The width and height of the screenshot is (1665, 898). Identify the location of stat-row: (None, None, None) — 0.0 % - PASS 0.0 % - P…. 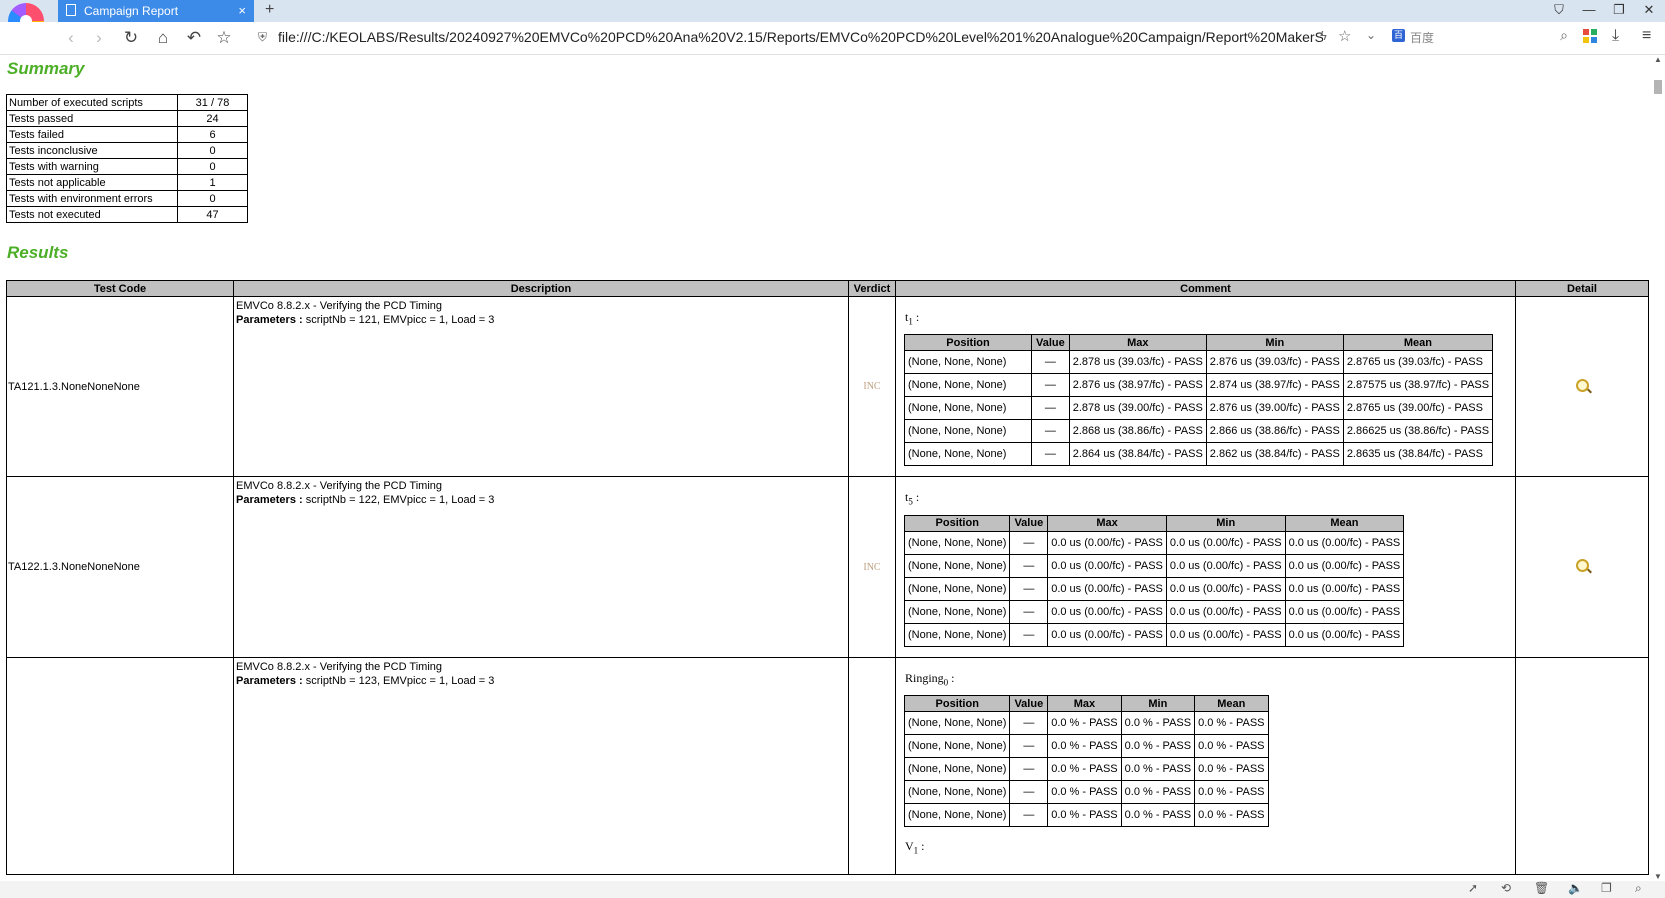
(1086, 723).